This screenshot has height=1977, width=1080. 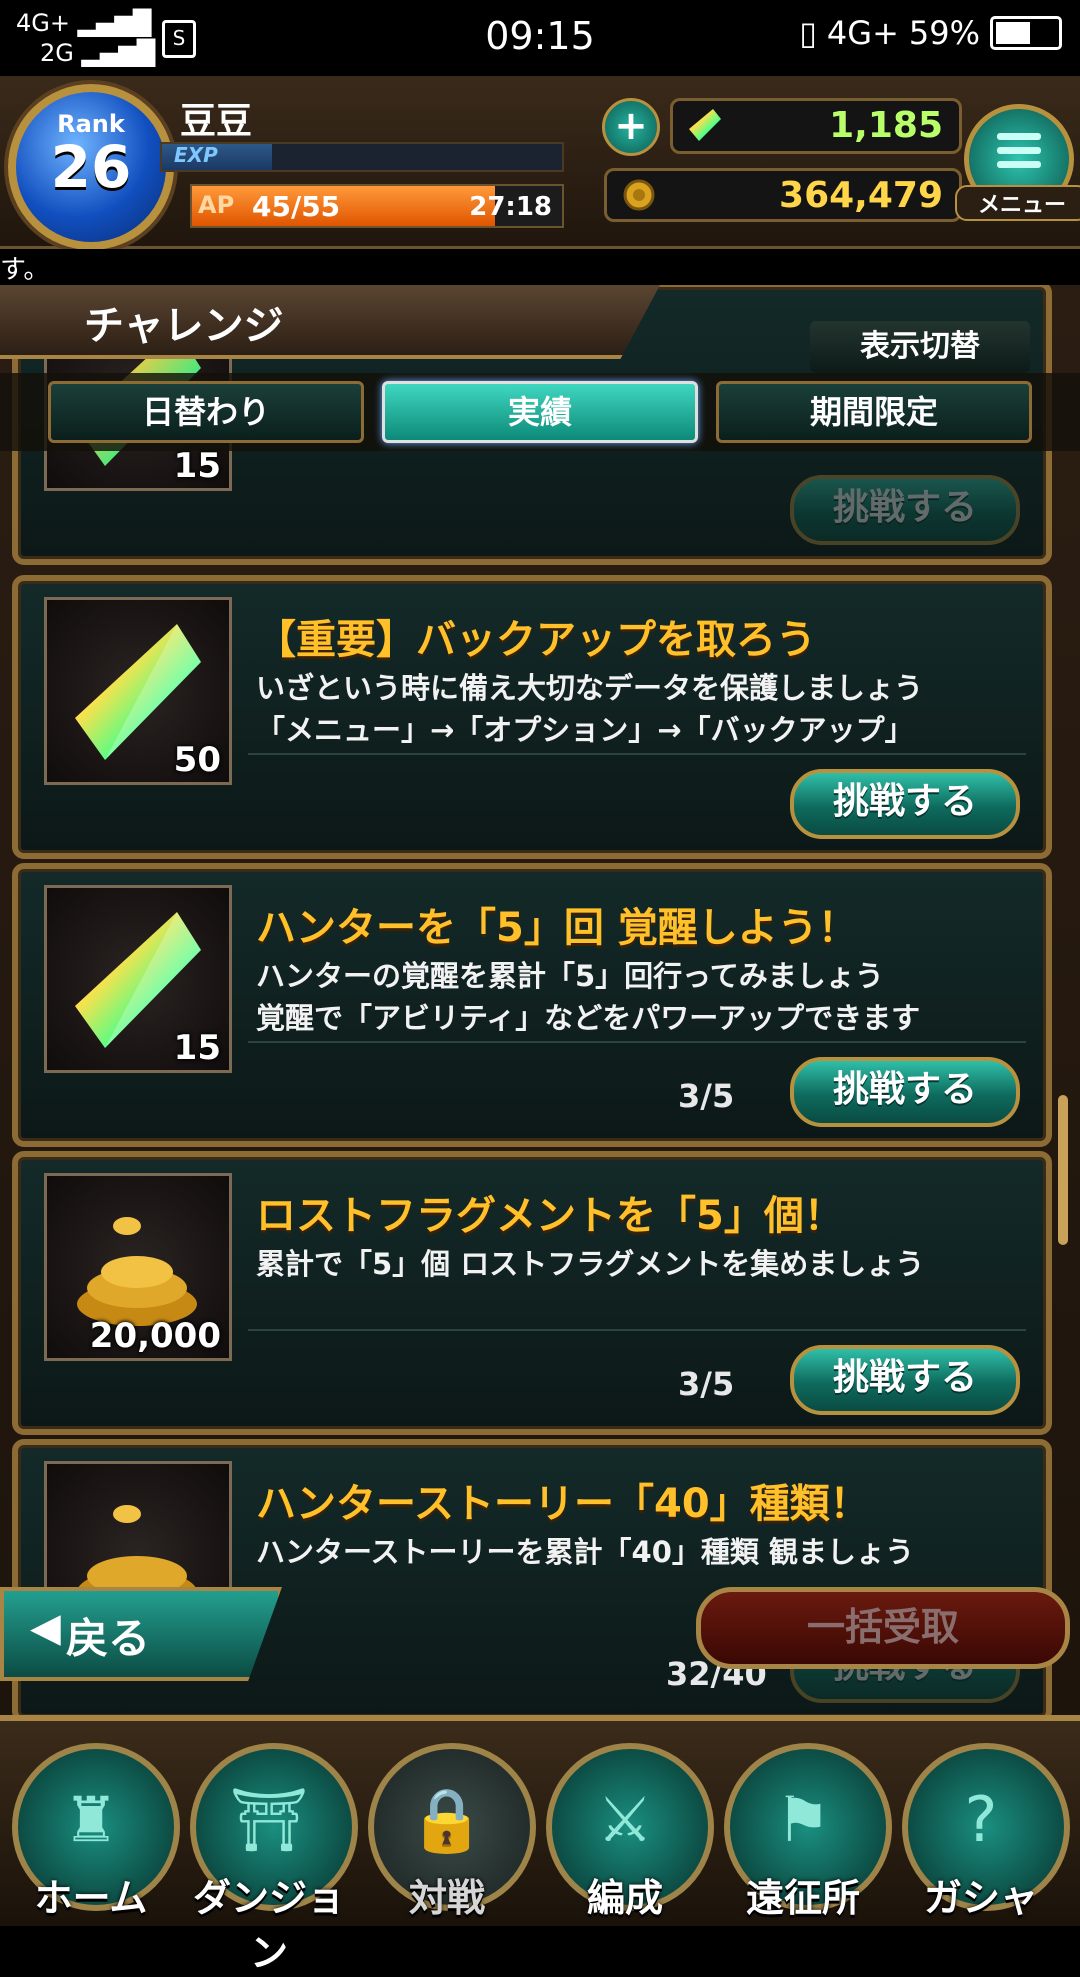 I want to click on nav-label: ガシャ, so click(x=980, y=1898).